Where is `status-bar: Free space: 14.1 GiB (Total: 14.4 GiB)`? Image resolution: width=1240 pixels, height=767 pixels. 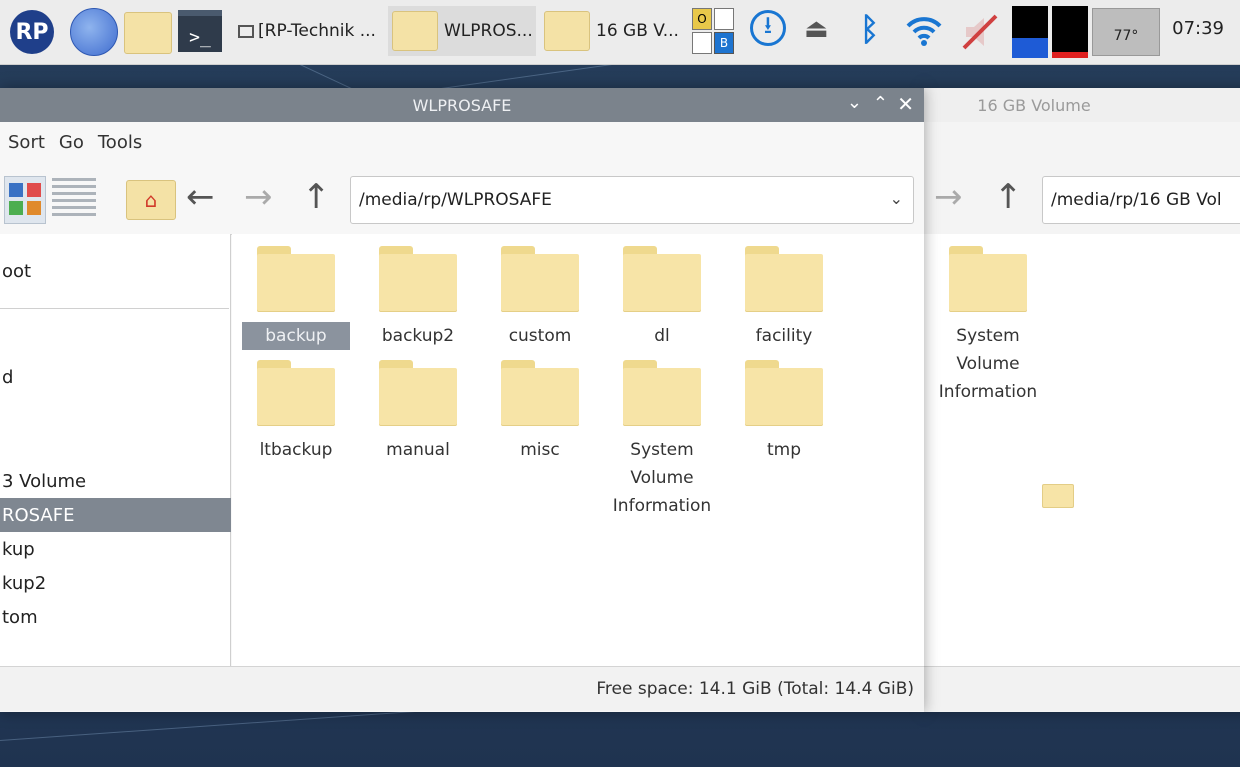 status-bar: Free space: 14.1 GiB (Total: 14.4 GiB) is located at coordinates (462, 688).